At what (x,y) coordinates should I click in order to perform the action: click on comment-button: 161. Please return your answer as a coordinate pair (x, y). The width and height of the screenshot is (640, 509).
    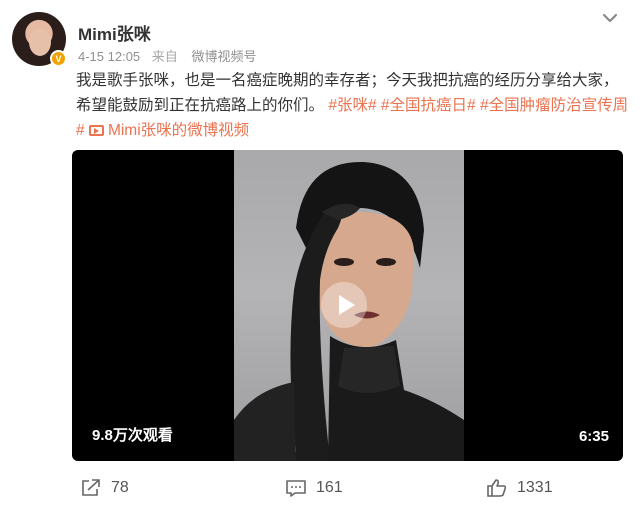
    Looking at the image, I should click on (314, 488).